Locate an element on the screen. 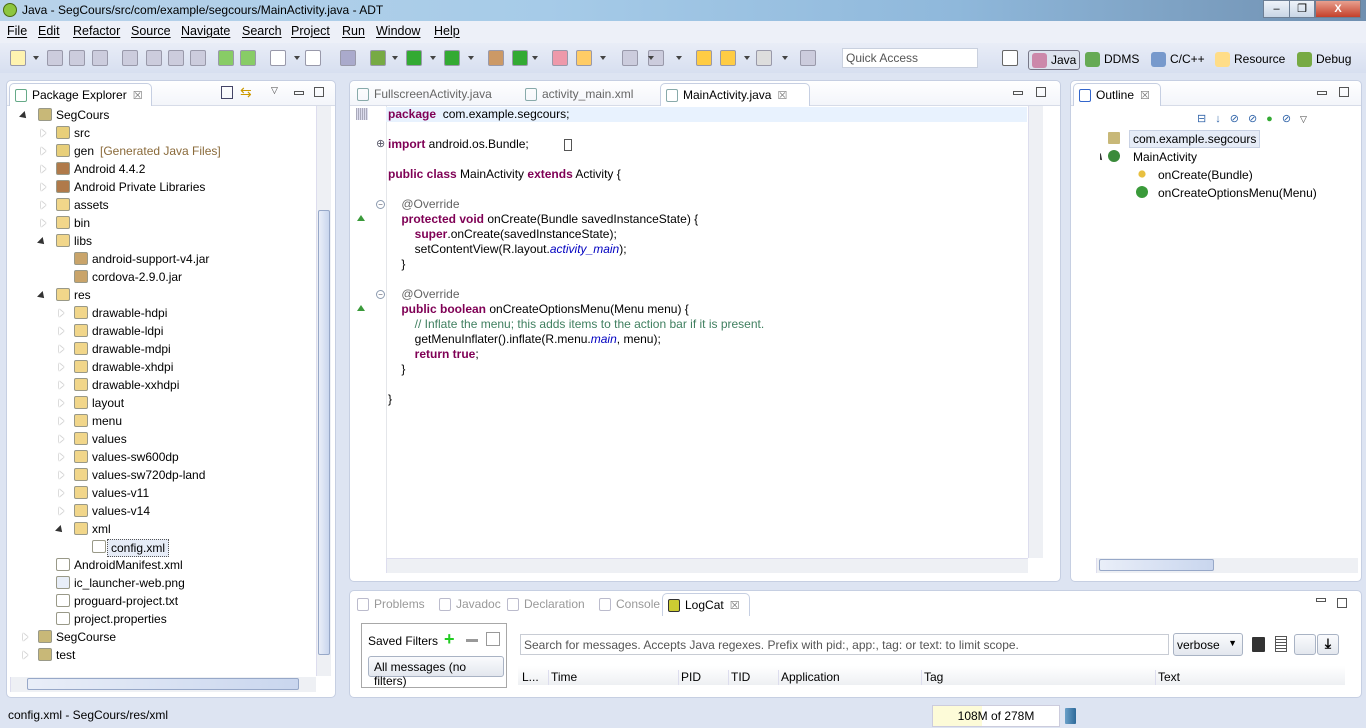 The image size is (1366, 728). menu-edit: Edit is located at coordinates (49, 31).